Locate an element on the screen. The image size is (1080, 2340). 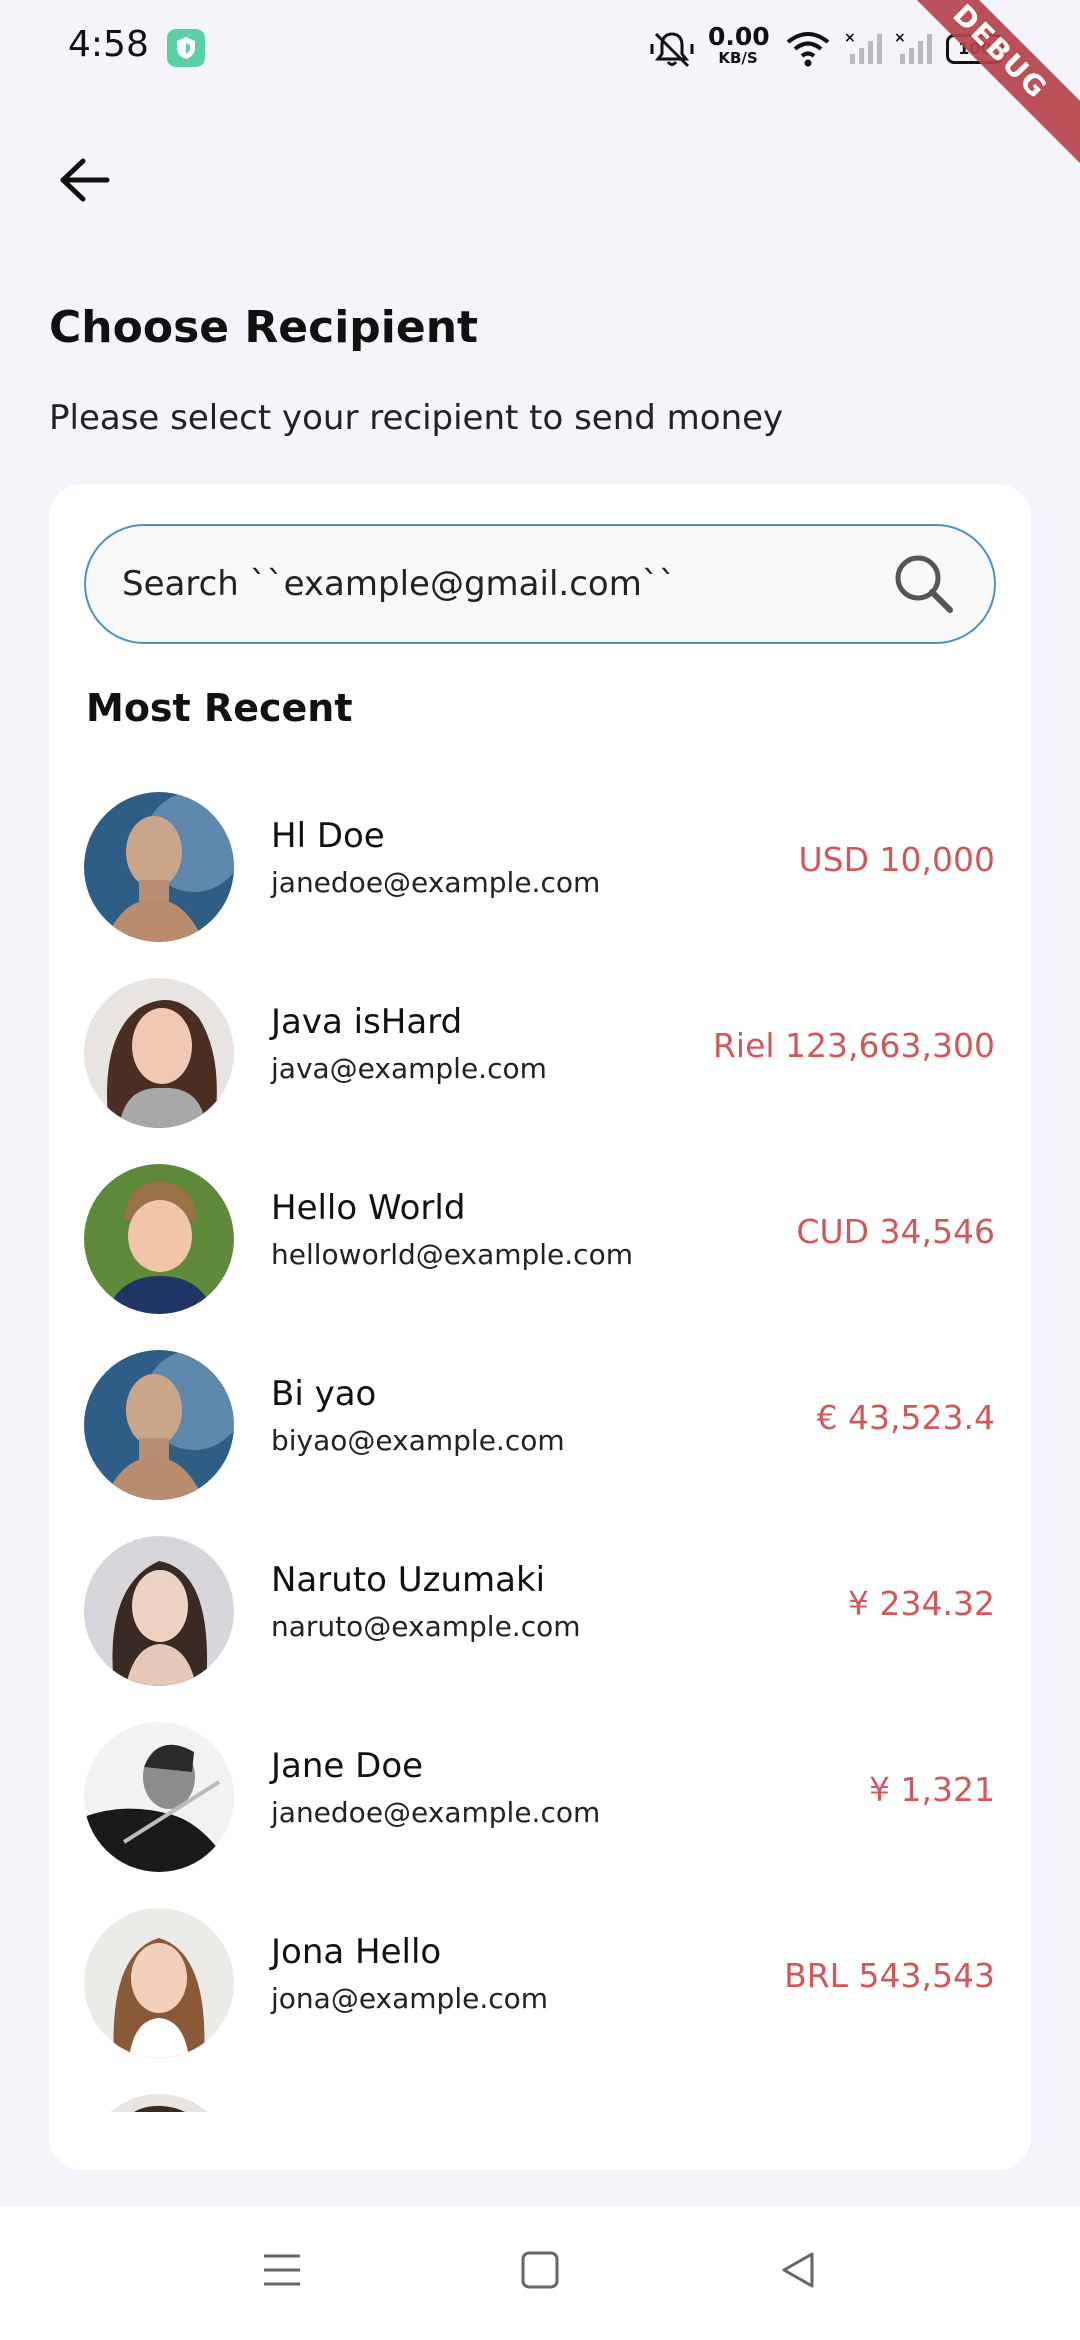
recipient-email: biyao@example.com is located at coordinates (418, 1440).